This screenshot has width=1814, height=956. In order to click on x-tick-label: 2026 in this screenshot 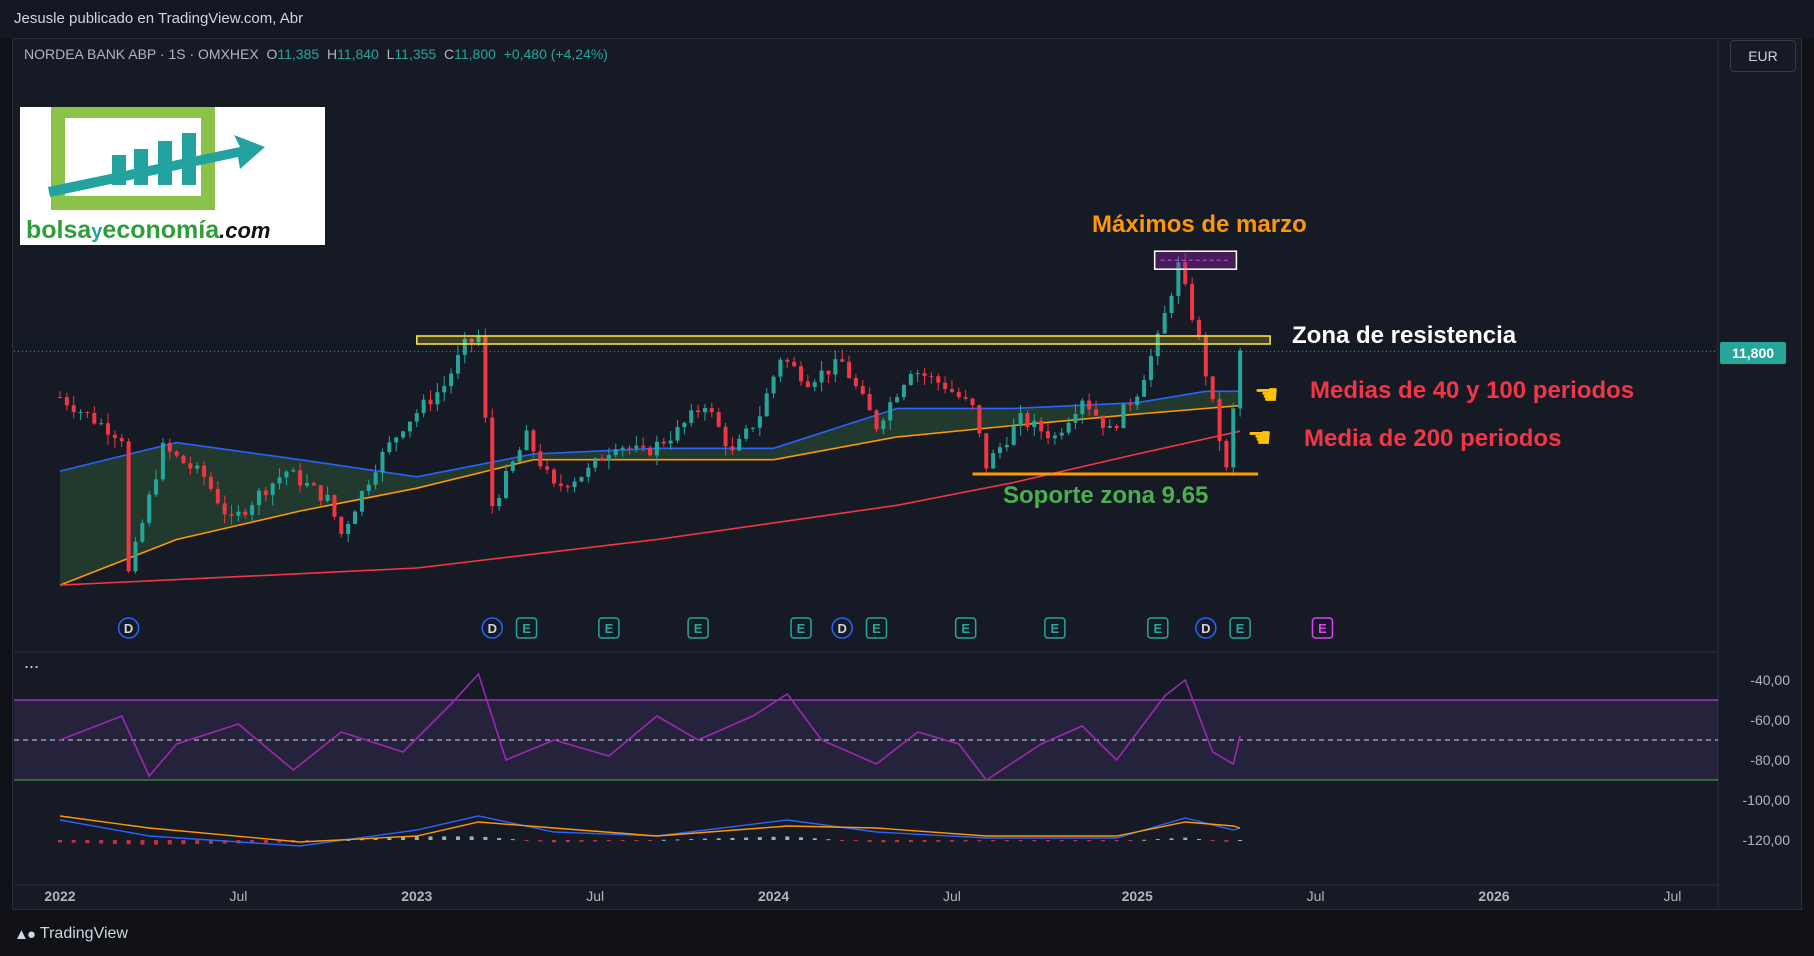, I will do `click(1493, 896)`.